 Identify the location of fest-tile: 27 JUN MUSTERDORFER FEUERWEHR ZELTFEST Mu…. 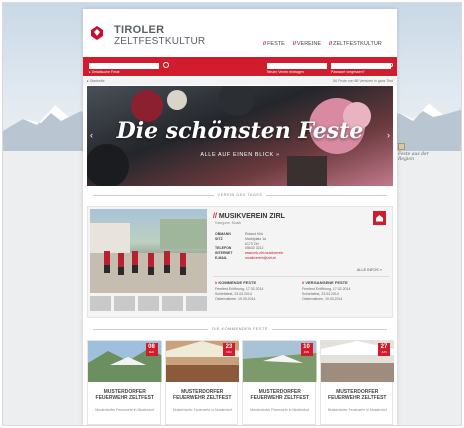
(356, 382).